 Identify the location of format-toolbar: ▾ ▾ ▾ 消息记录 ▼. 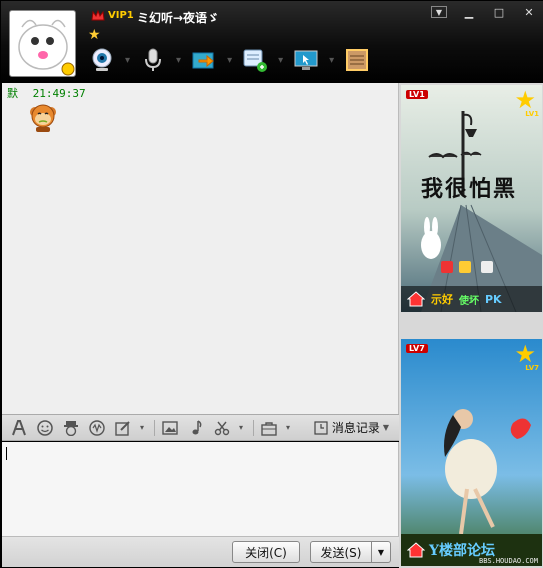
(200, 427).